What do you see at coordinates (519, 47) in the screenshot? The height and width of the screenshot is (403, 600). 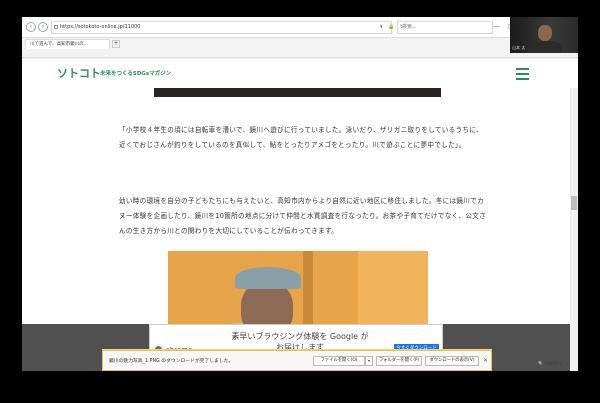 I see `presenter-name: 山本 太` at bounding box center [519, 47].